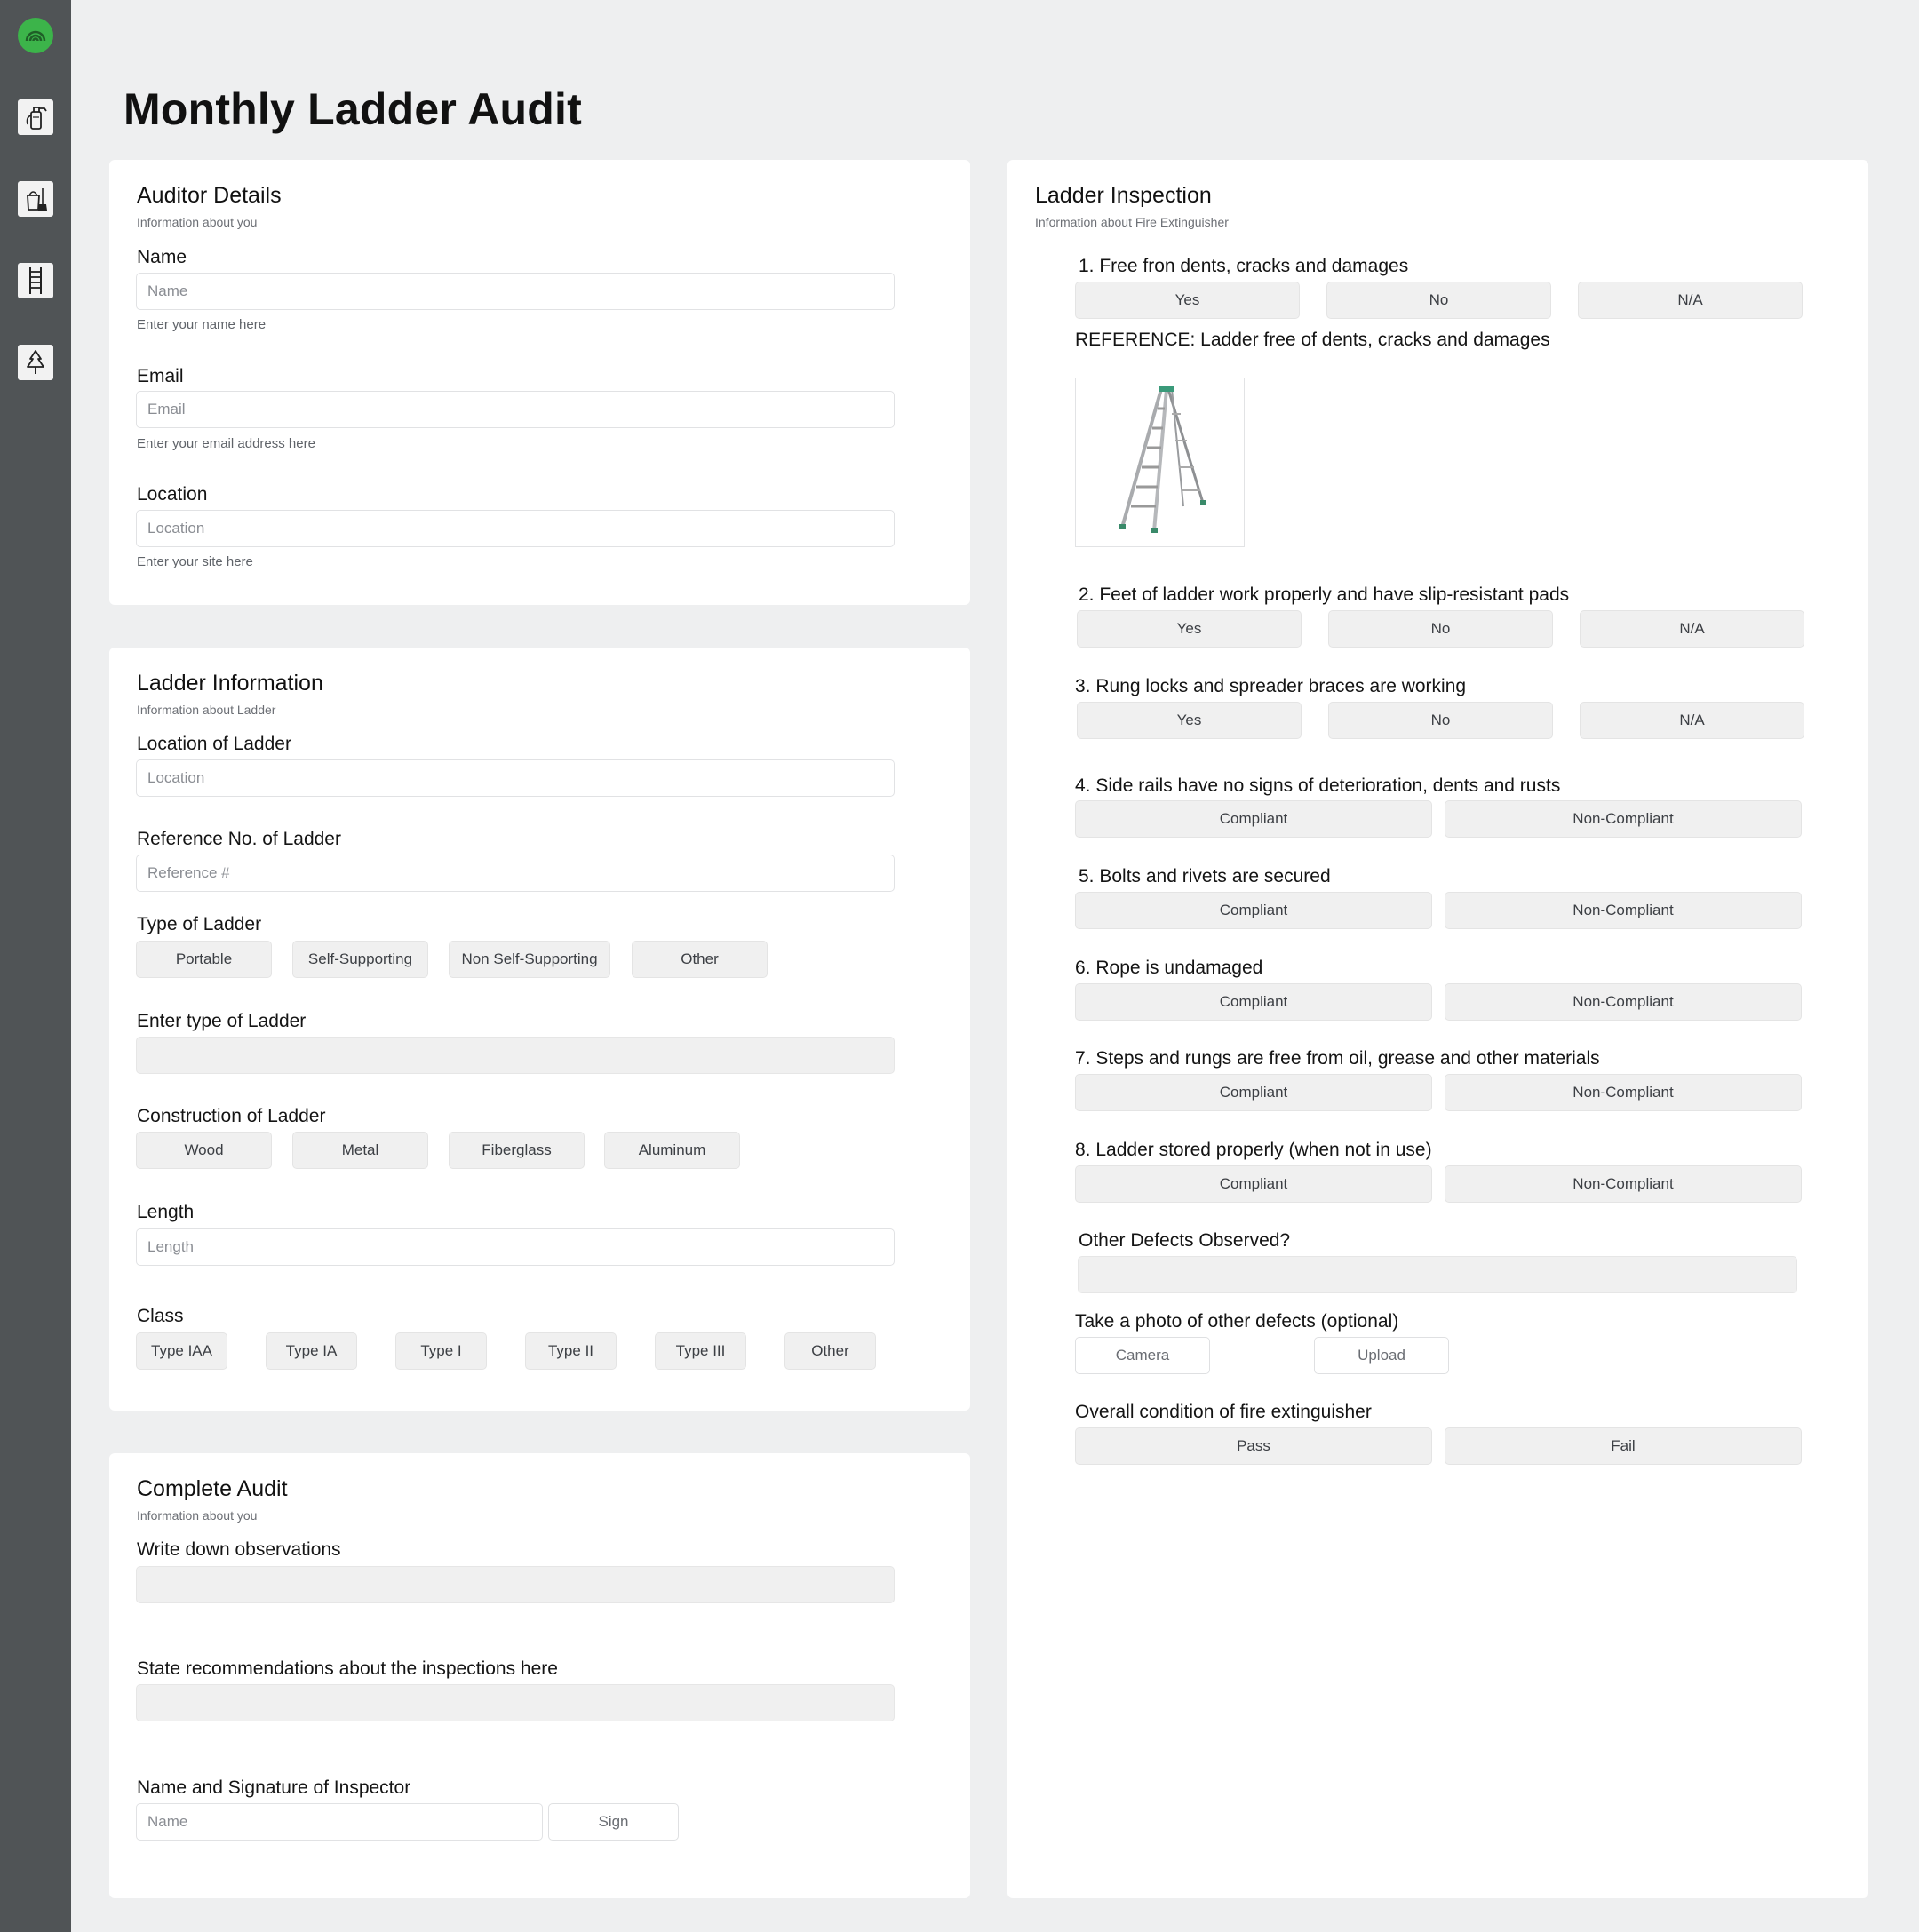  I want to click on observations-label: Write down observations, so click(239, 1549).